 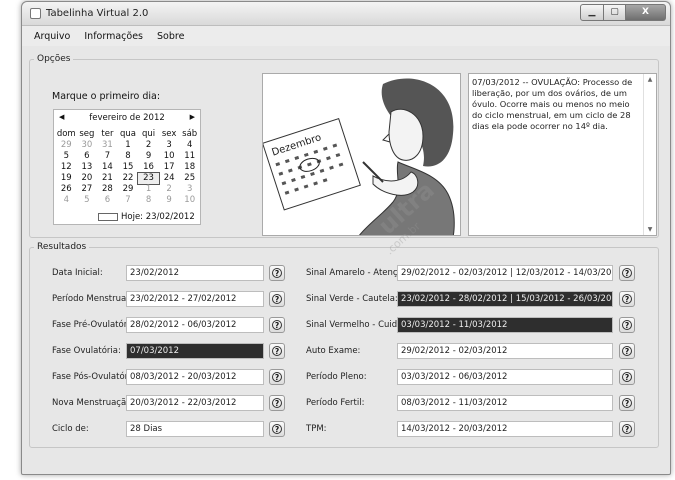 I want to click on calendar-day: 28, so click(x=107, y=189).